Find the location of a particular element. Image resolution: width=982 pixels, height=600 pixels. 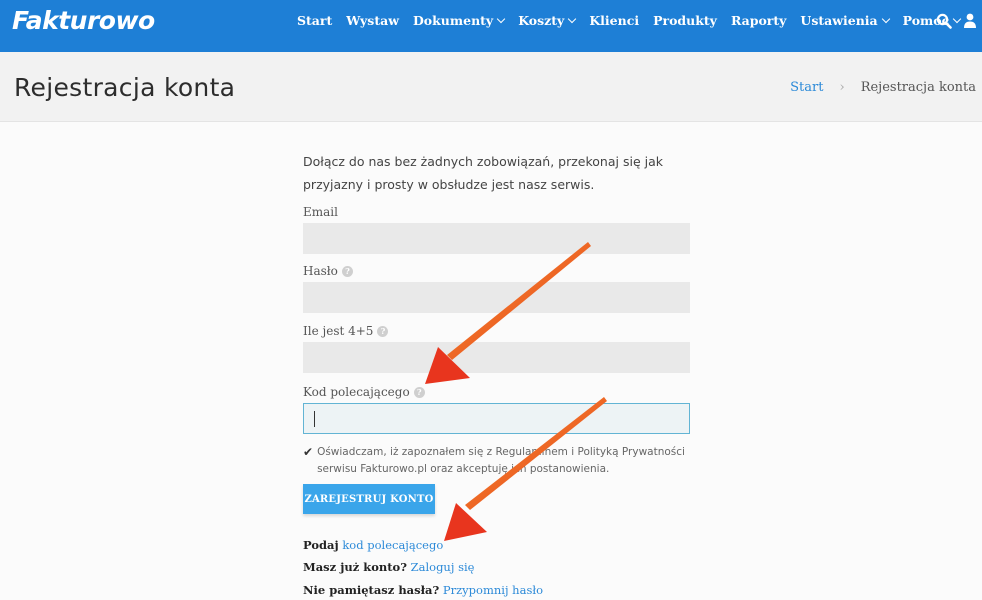

referral-prefix: Podaj is located at coordinates (321, 545).